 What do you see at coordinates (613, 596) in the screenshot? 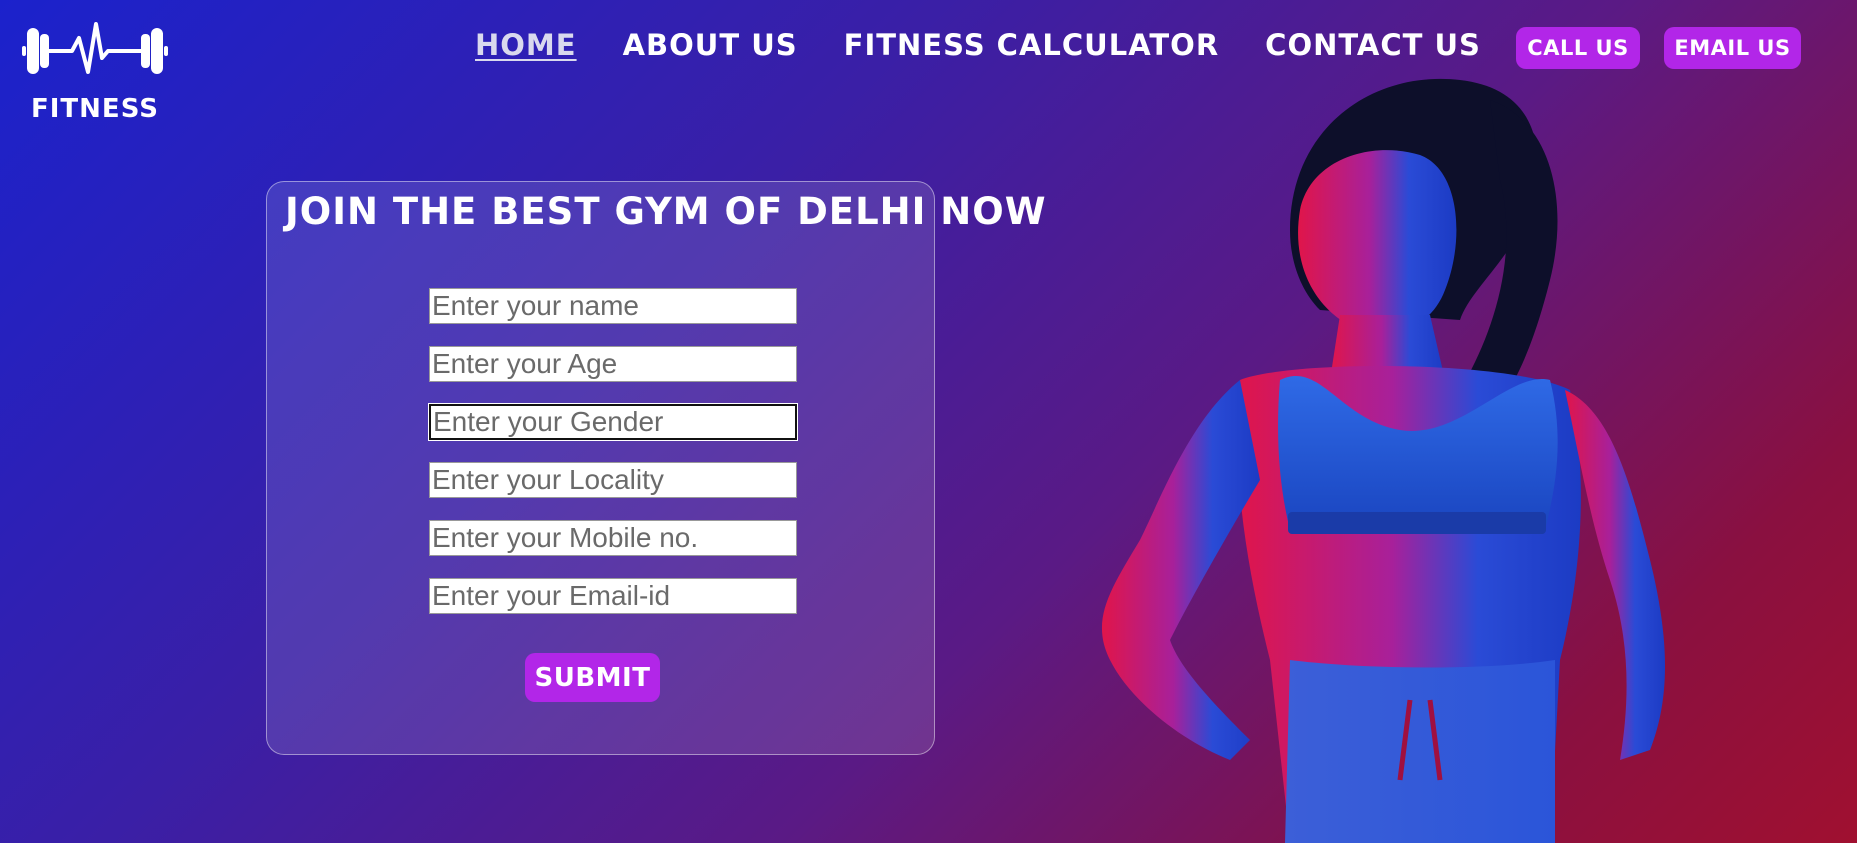
I see `email-field` at bounding box center [613, 596].